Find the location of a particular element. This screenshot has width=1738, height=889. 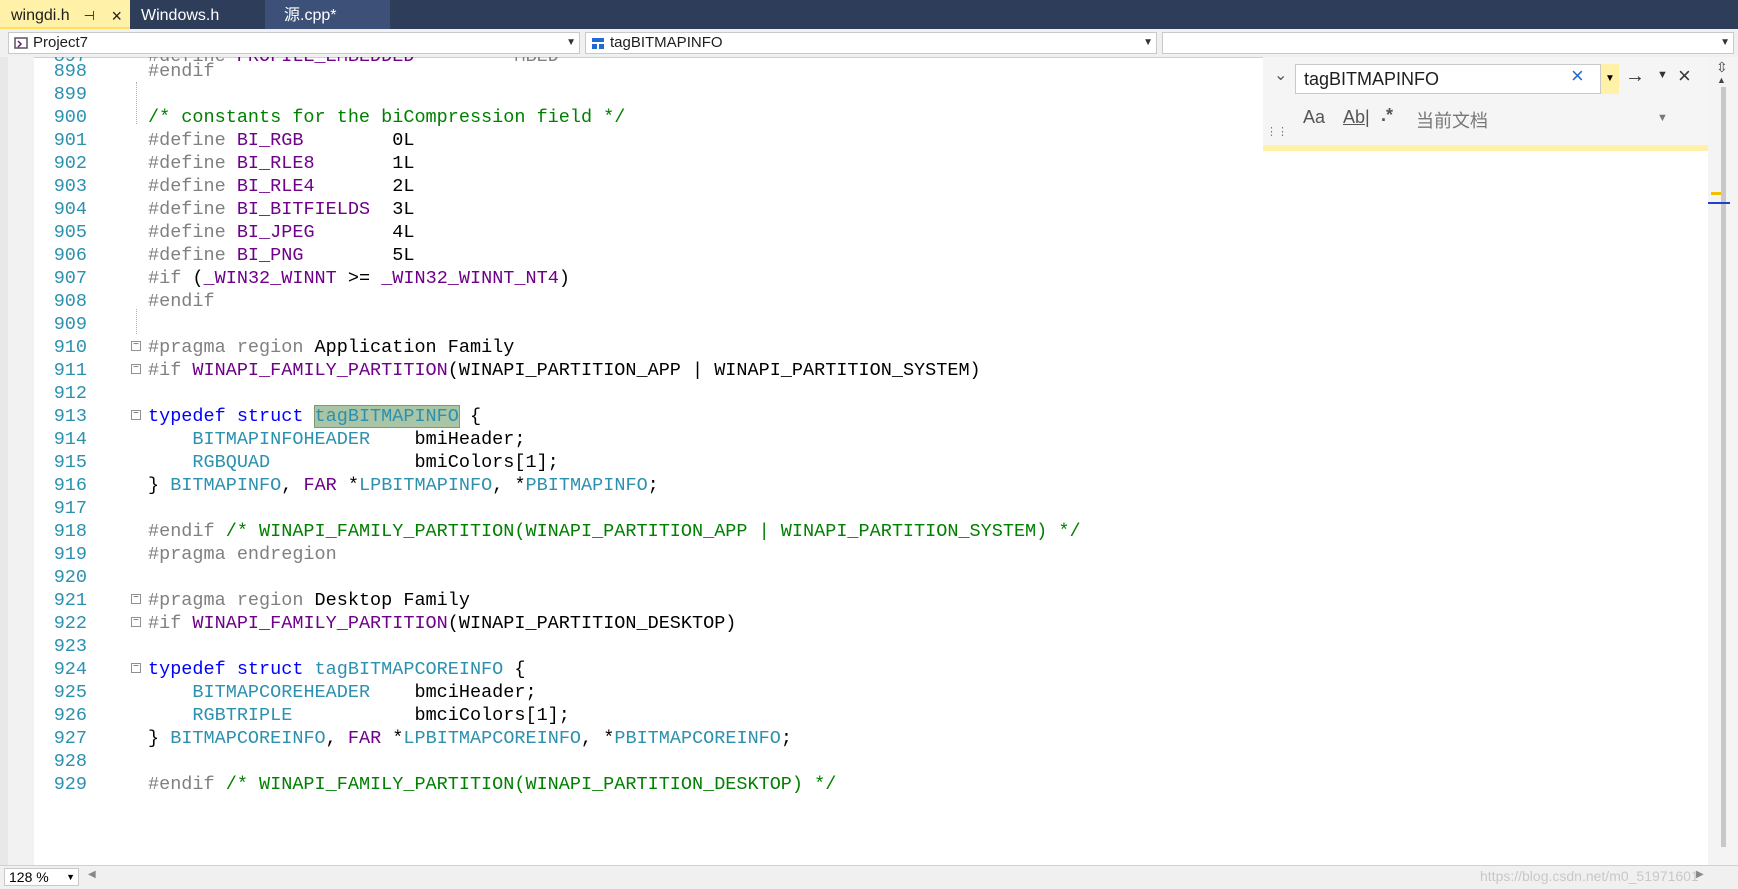

watermark: https://blog.csdn.net/m0_51971601 is located at coordinates (1589, 876).